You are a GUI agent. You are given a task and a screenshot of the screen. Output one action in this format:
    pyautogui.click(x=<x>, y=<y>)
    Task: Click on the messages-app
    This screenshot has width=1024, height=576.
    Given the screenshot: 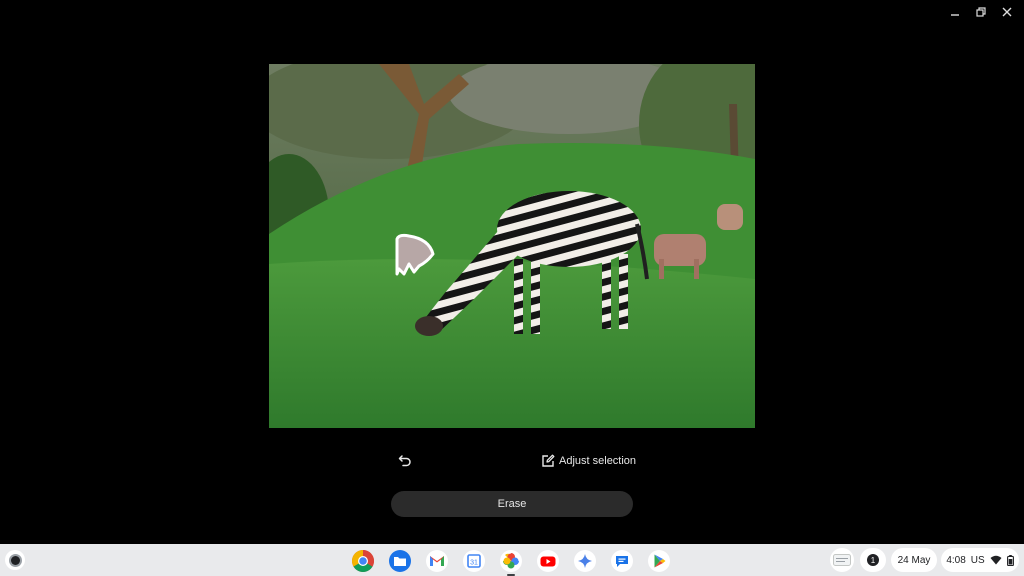 What is the action you would take?
    pyautogui.click(x=621, y=560)
    